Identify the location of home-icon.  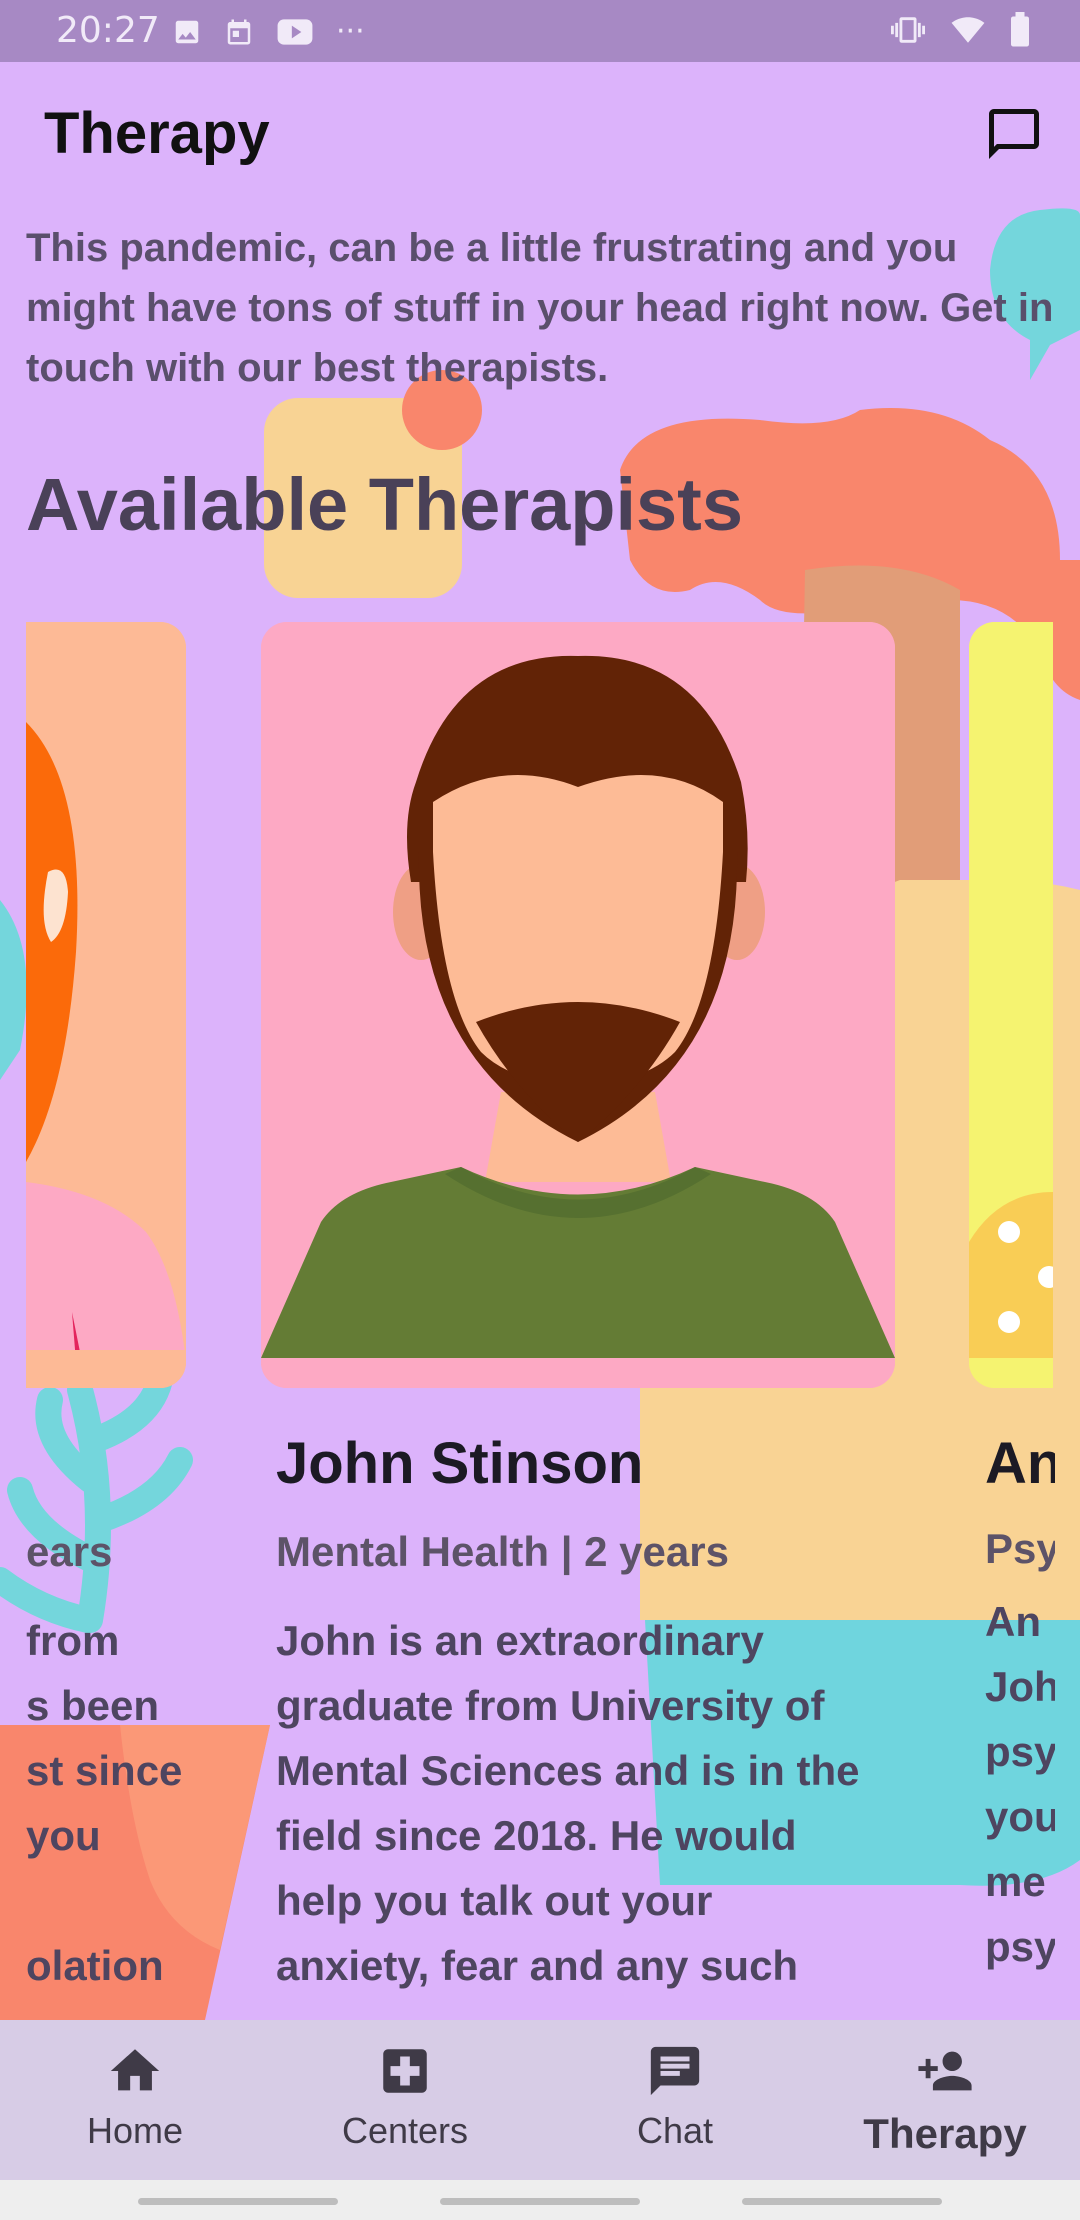
(135, 2070).